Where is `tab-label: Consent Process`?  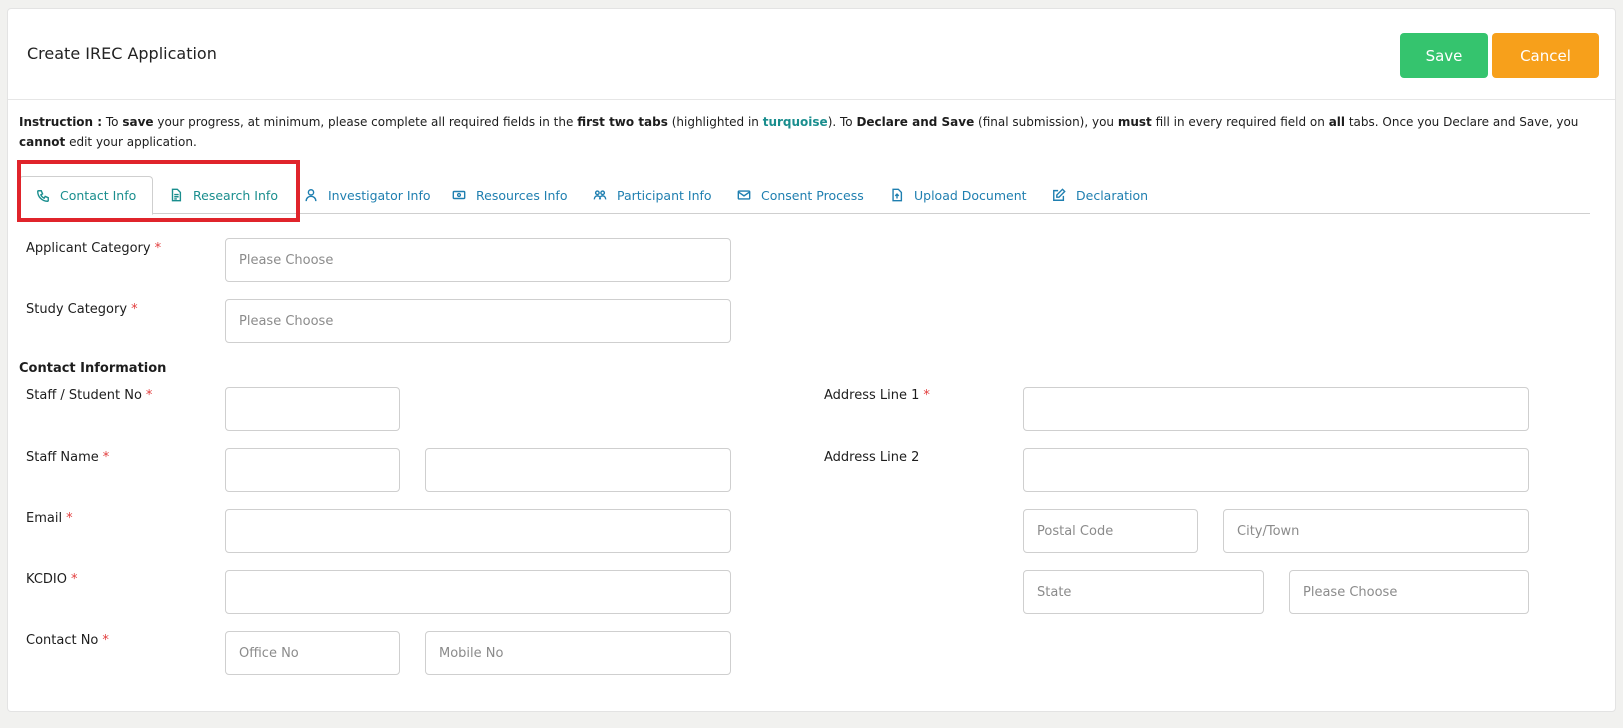
tab-label: Consent Process is located at coordinates (812, 195).